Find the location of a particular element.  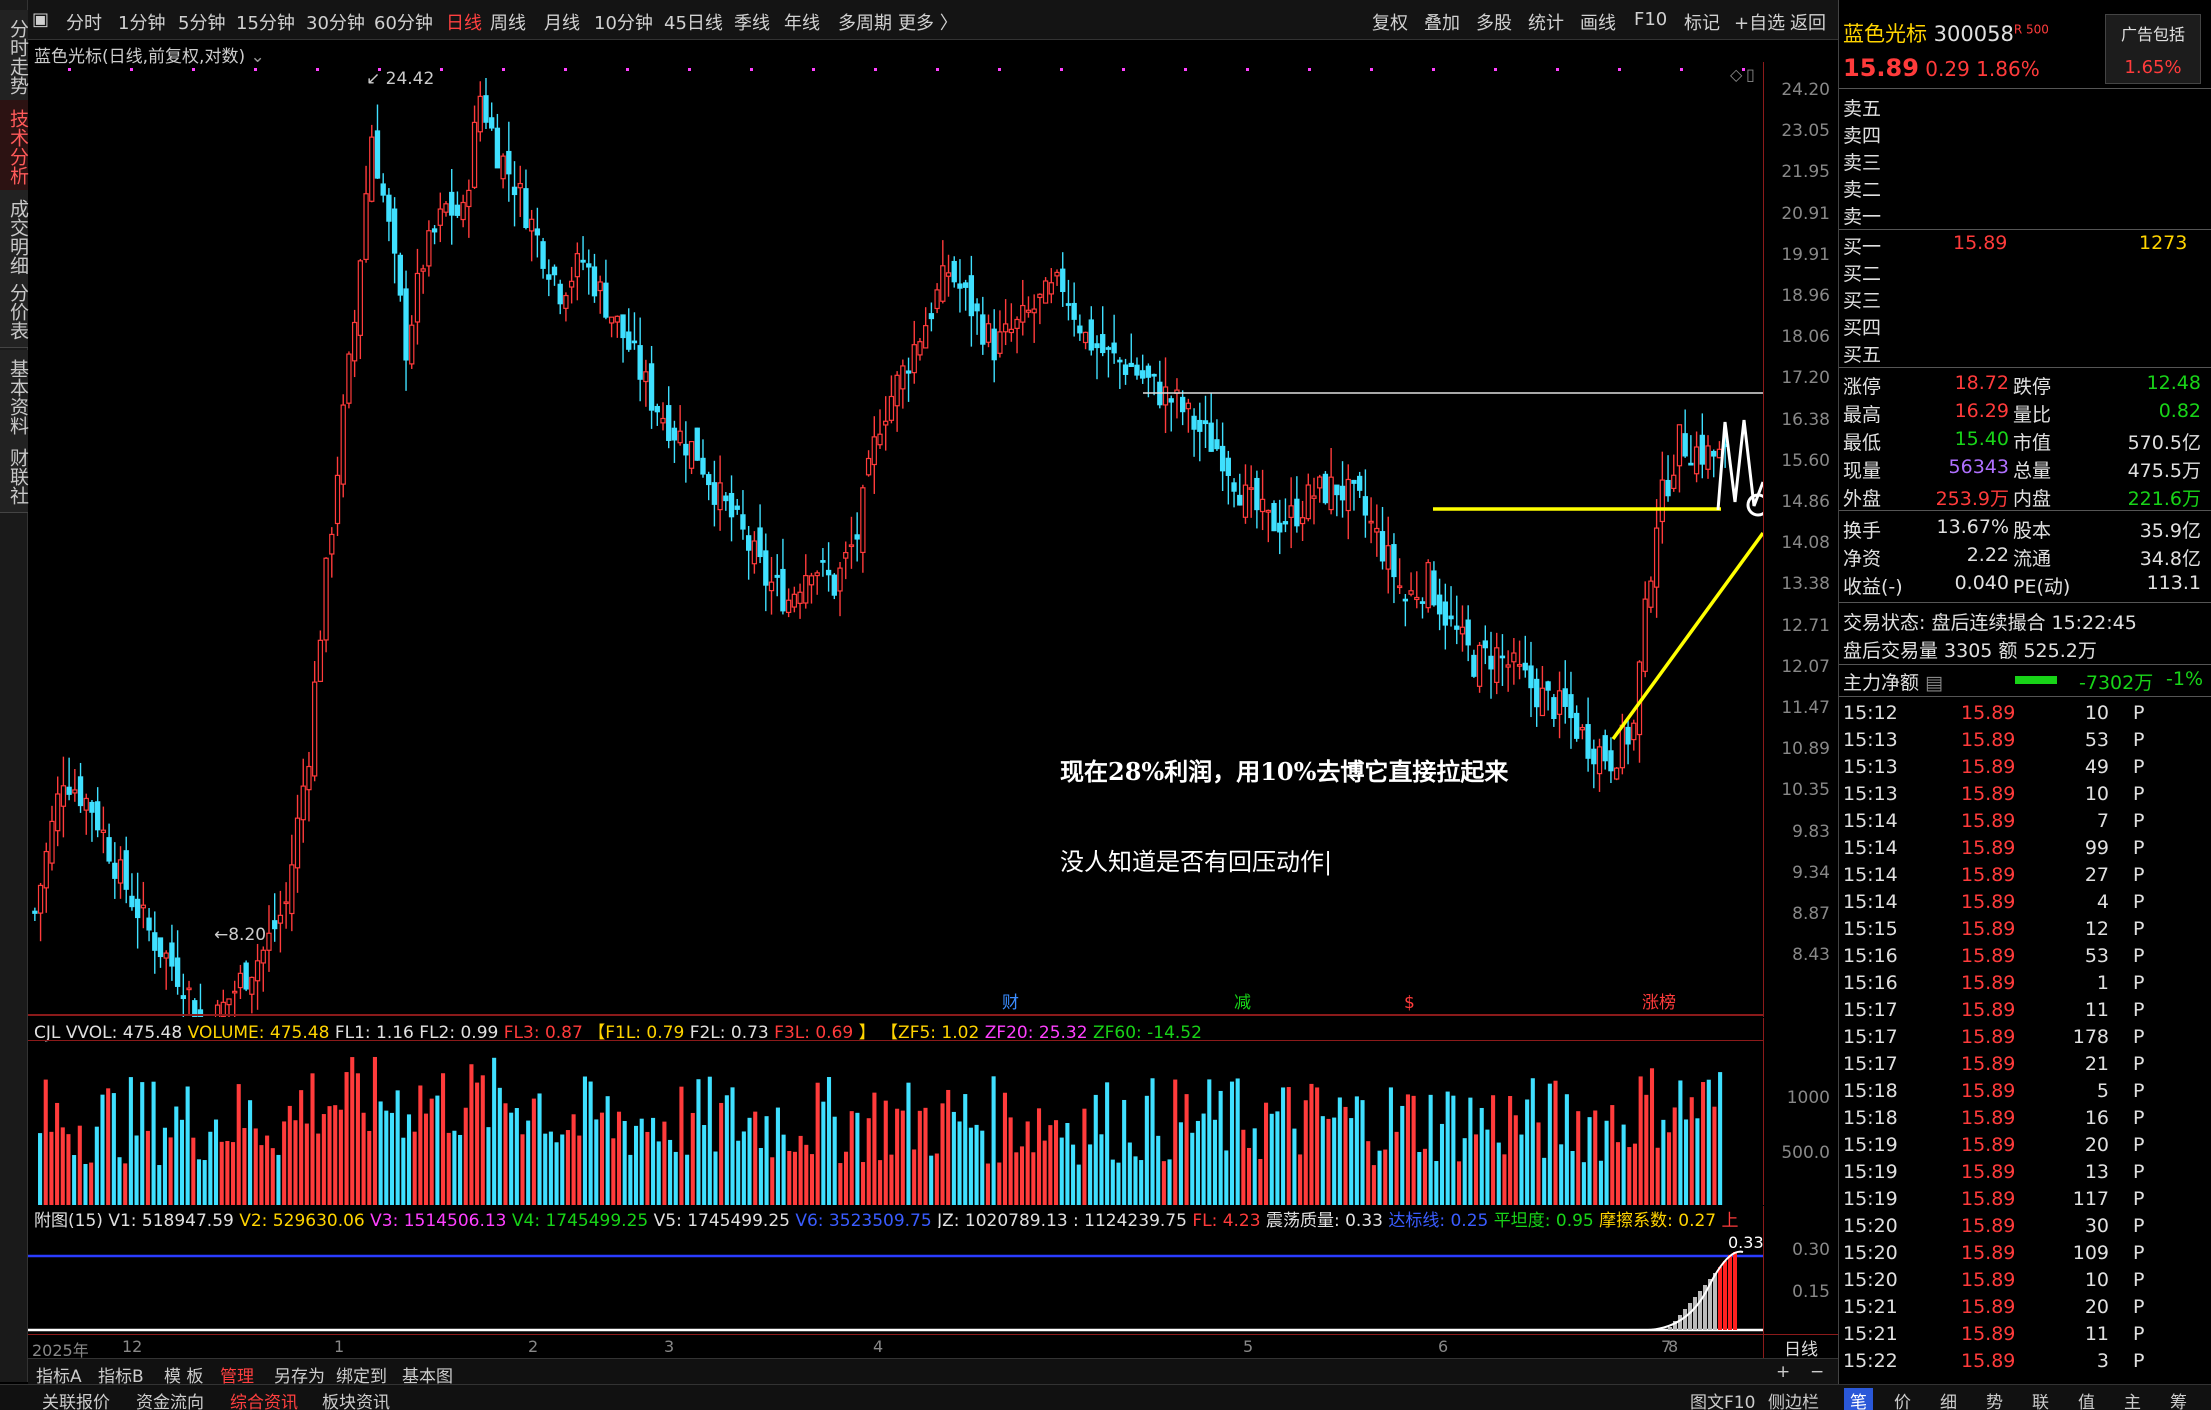

separator is located at coordinates (2025, 602).